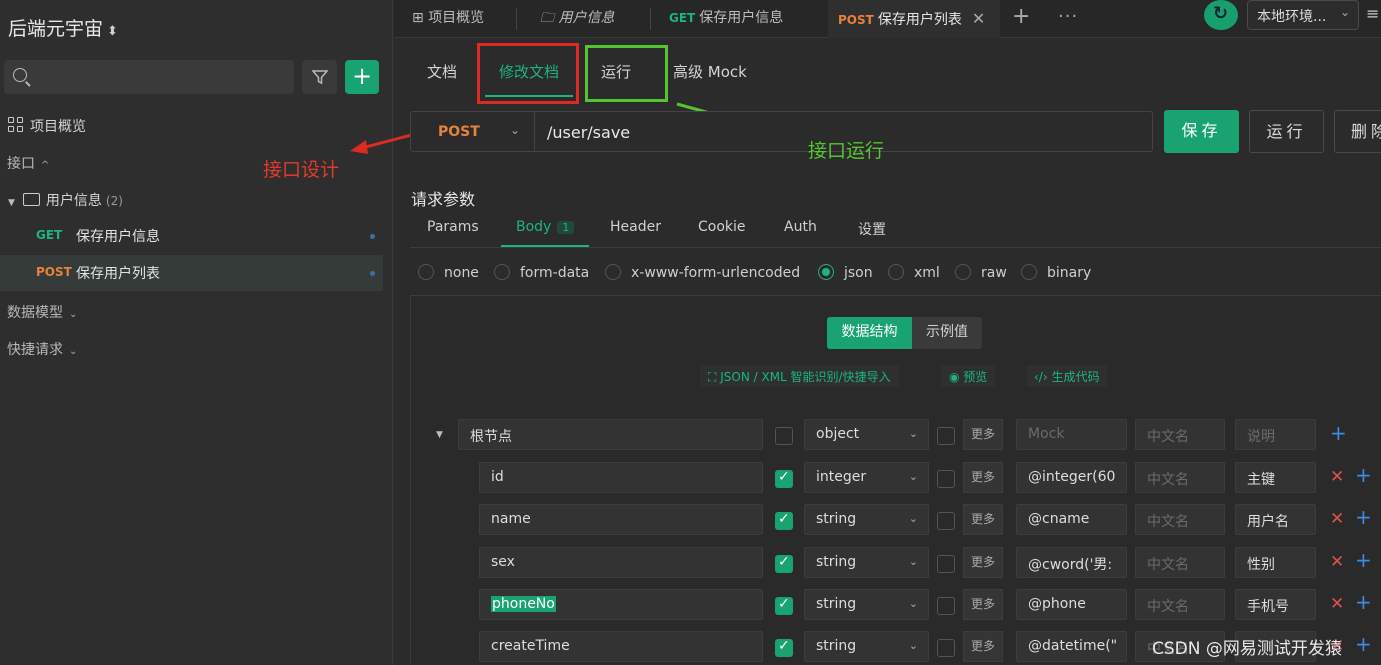 This screenshot has width=1381, height=665. Describe the element at coordinates (714, 377) in the screenshot. I see `import-icon: ⛶` at that location.